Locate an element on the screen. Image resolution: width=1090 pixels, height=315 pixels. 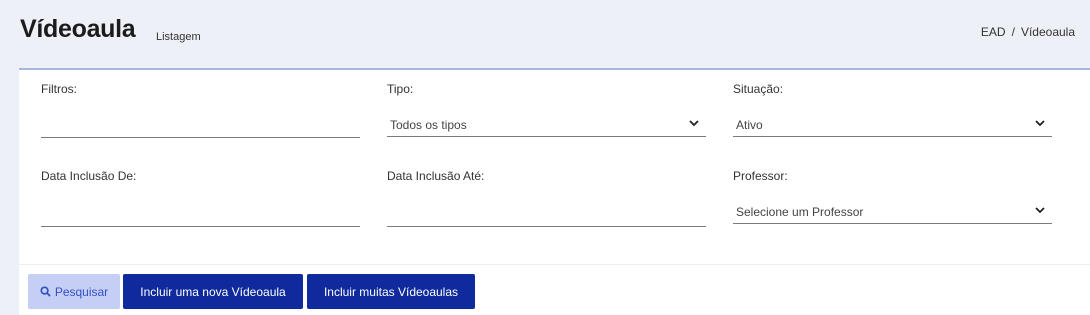
breadcrumb-item-ead: EAD is located at coordinates (993, 32).